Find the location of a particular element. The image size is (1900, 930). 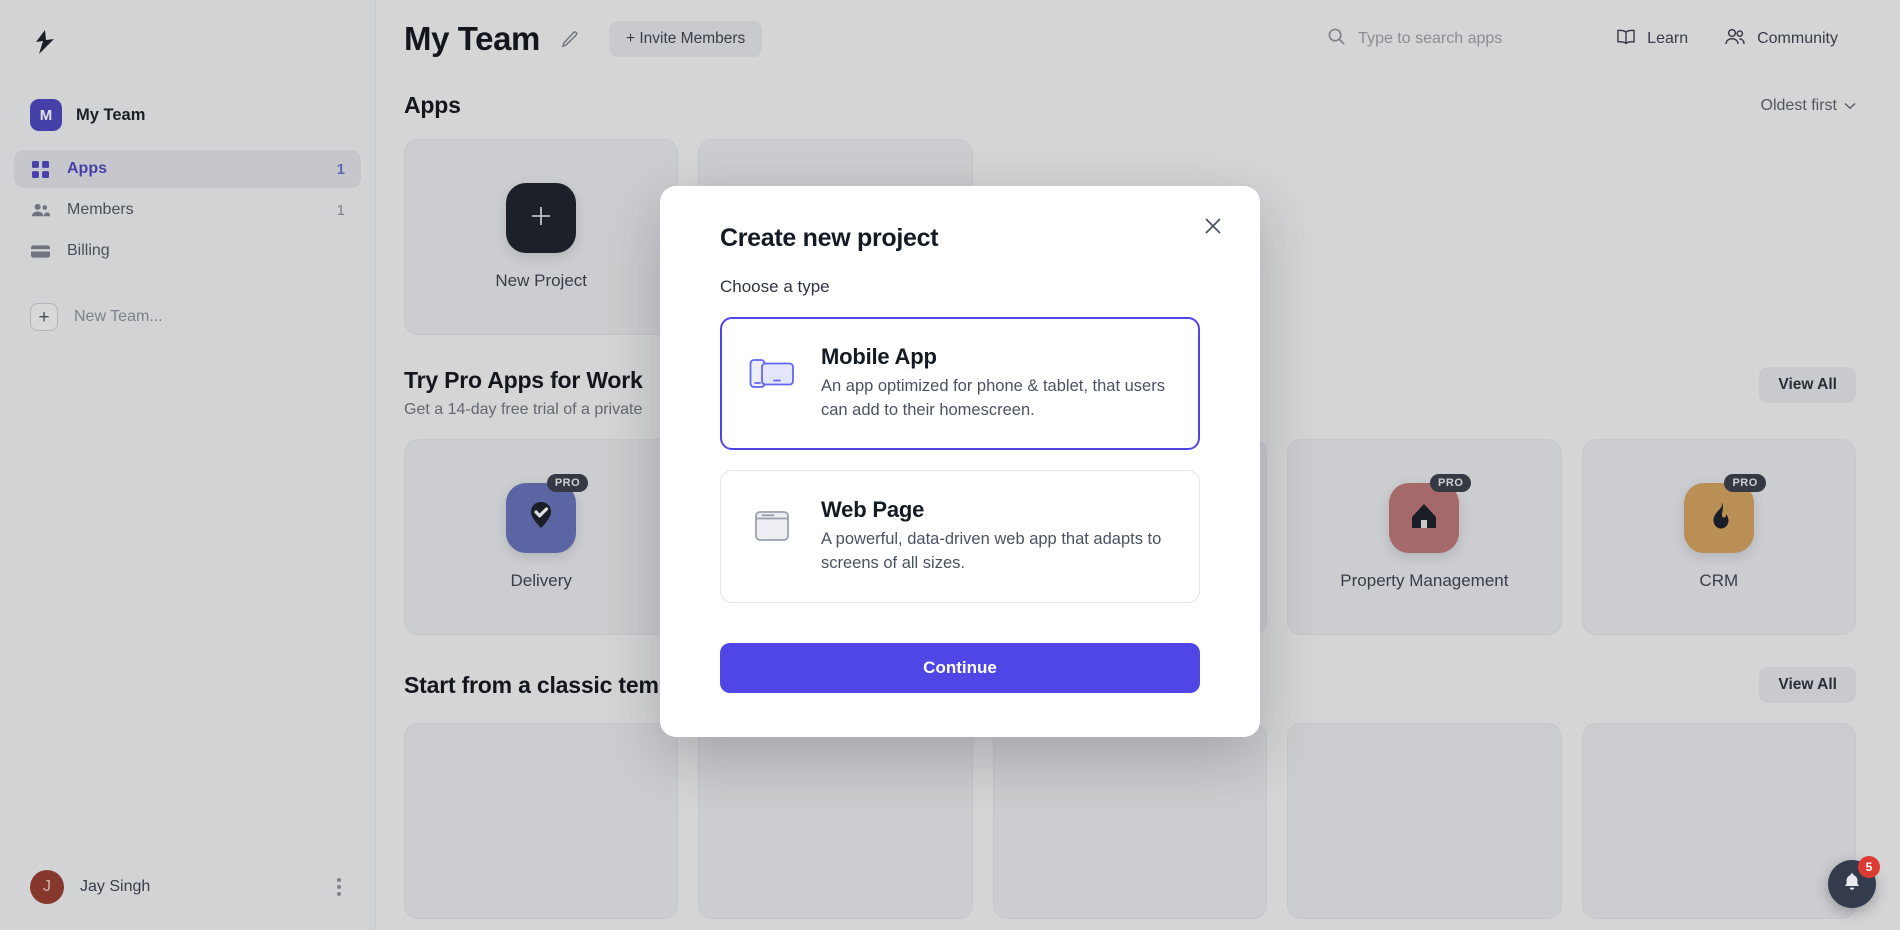

close-icon is located at coordinates (1213, 227).